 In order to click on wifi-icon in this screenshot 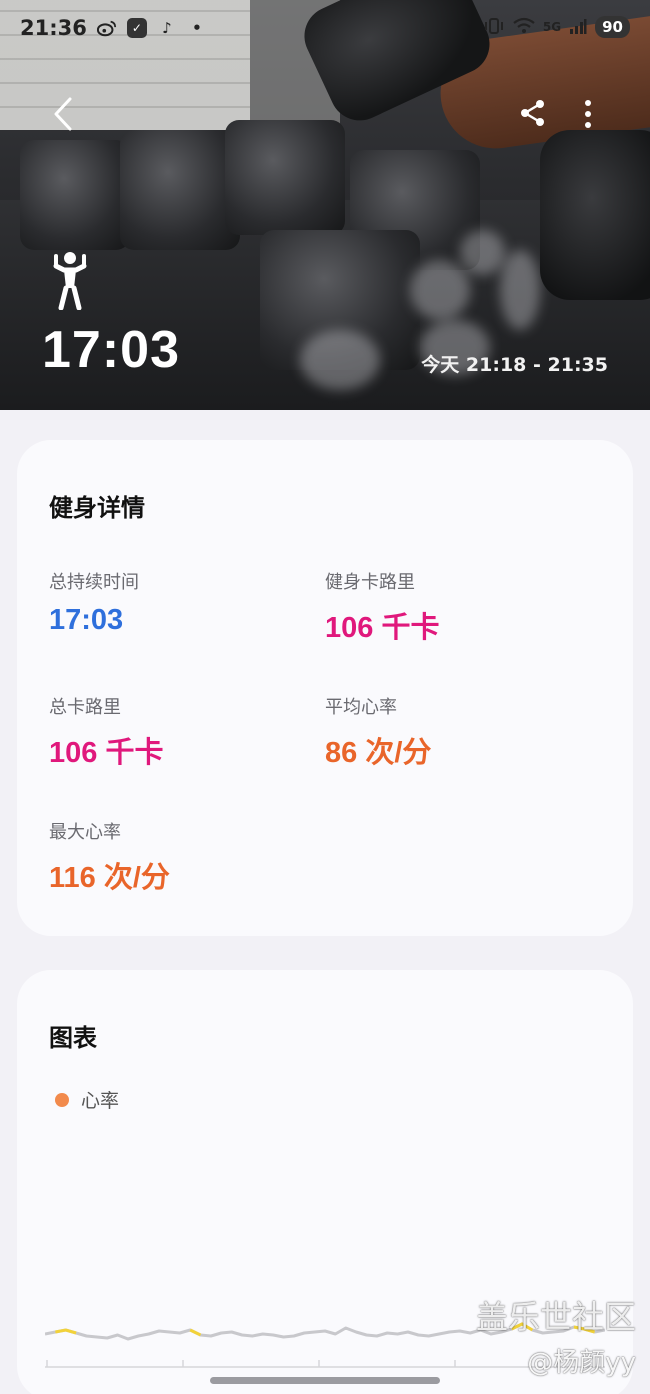, I will do `click(524, 27)`.